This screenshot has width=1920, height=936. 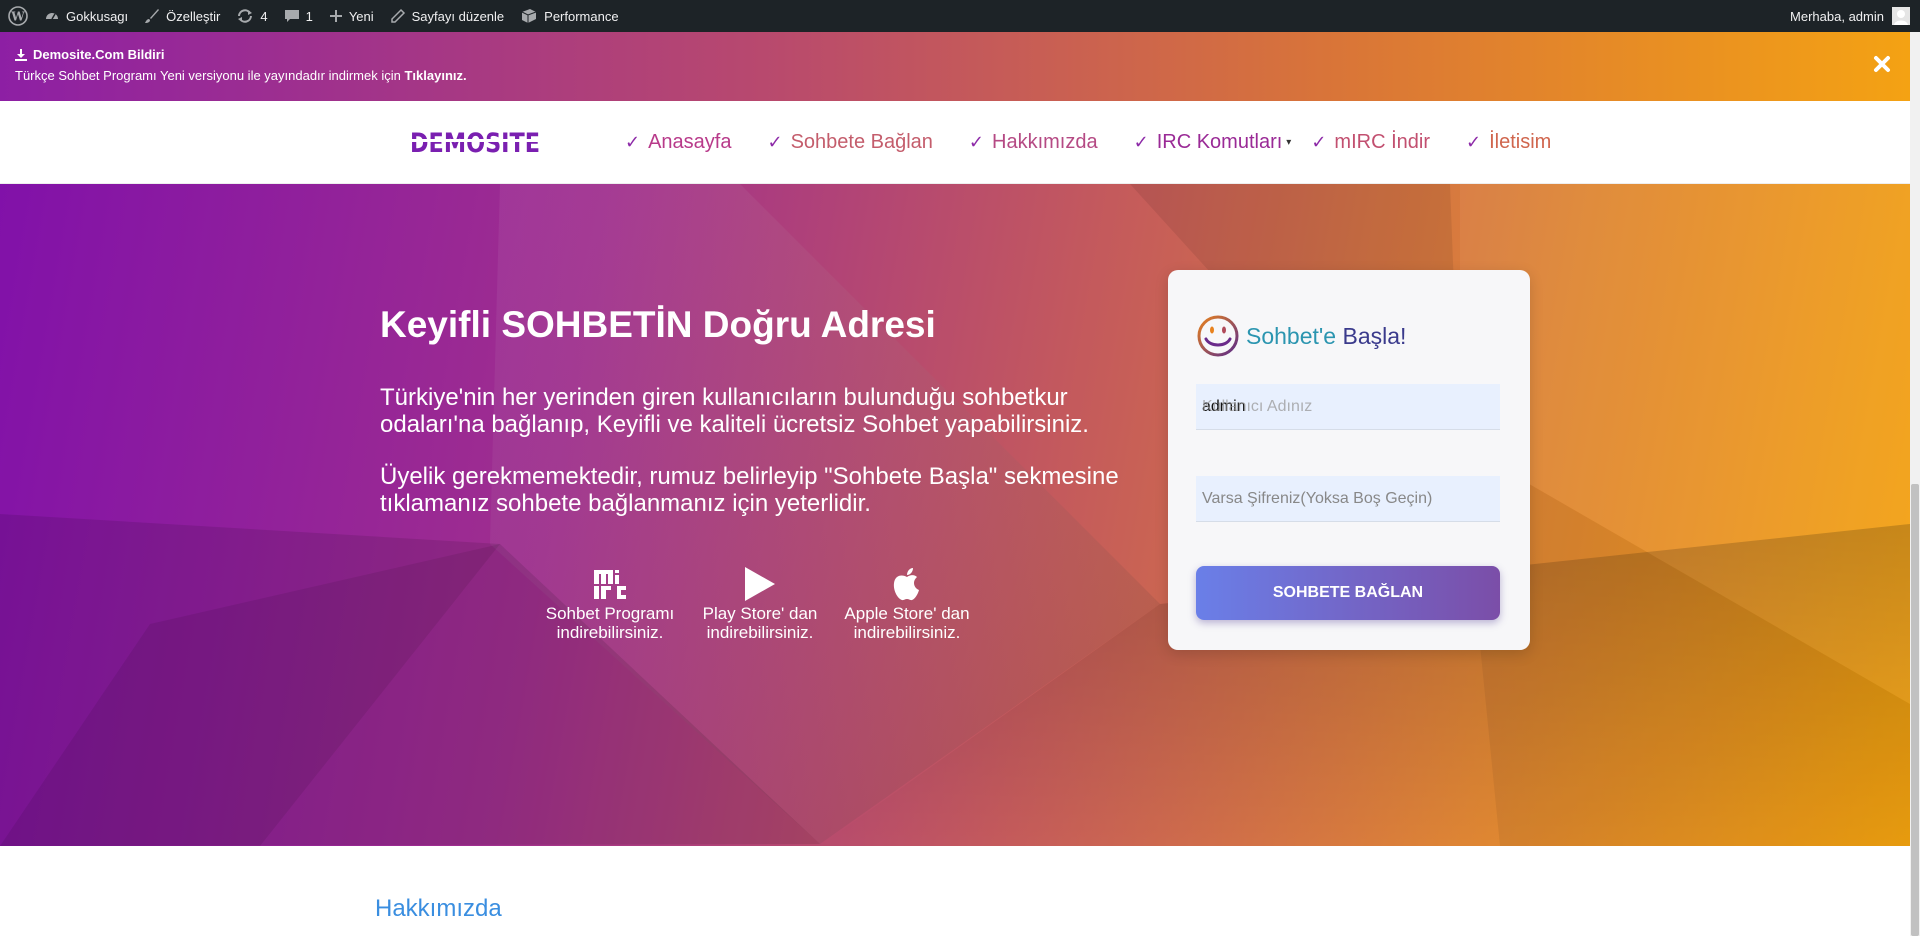 I want to click on plus-icon, so click(x=335, y=16).